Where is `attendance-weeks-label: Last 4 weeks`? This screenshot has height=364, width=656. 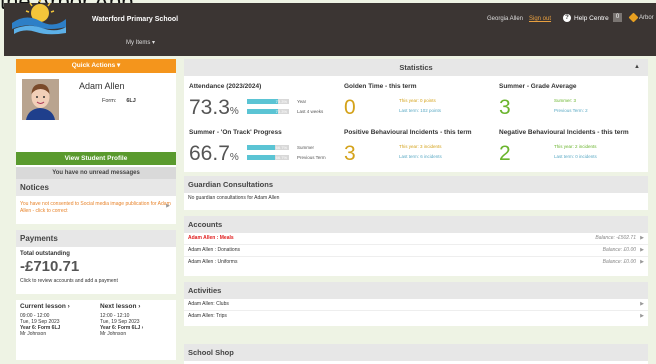
attendance-weeks-label: Last 4 weeks is located at coordinates (310, 111).